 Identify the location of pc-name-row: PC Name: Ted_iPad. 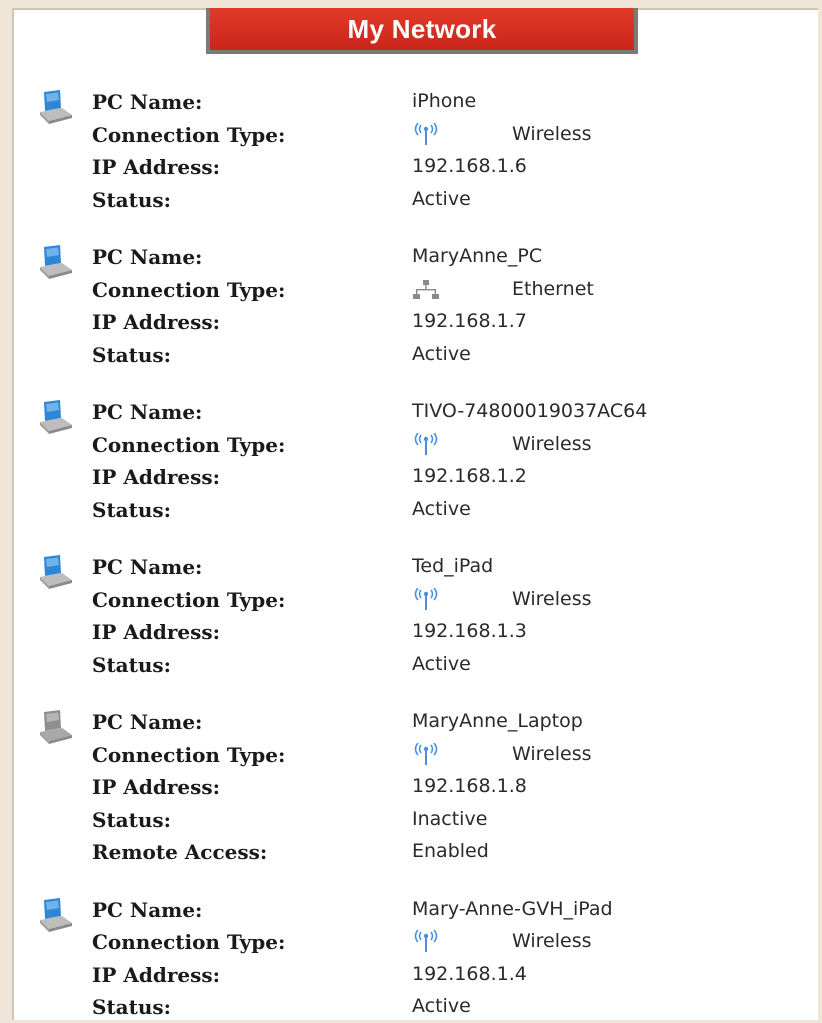
(452, 569).